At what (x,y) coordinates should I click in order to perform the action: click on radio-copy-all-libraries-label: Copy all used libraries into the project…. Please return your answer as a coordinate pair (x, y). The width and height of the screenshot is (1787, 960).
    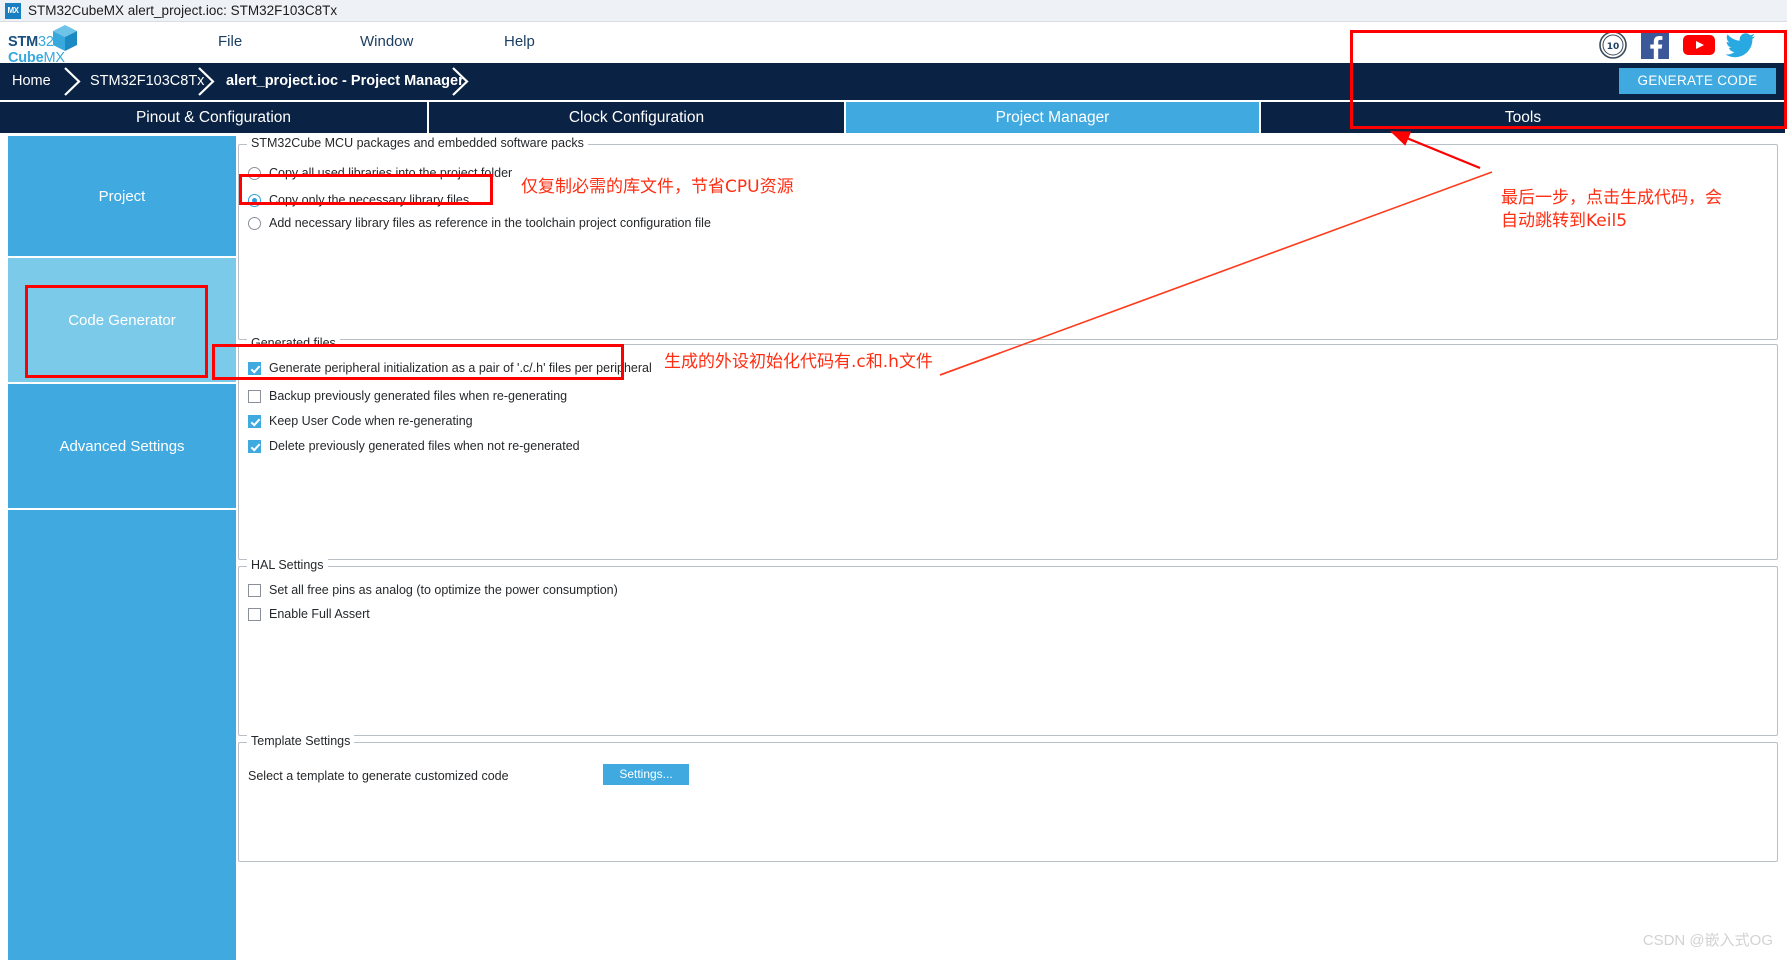
    Looking at the image, I should click on (391, 173).